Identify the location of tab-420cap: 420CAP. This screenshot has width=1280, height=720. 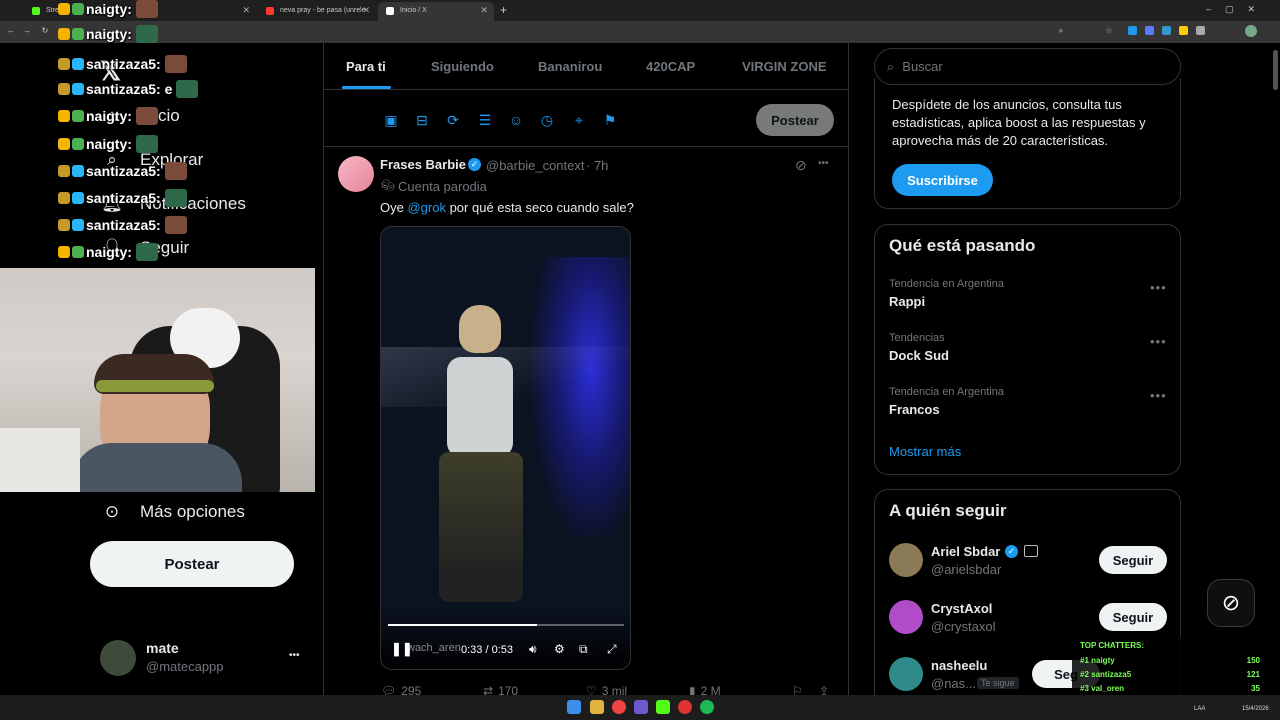
(670, 66).